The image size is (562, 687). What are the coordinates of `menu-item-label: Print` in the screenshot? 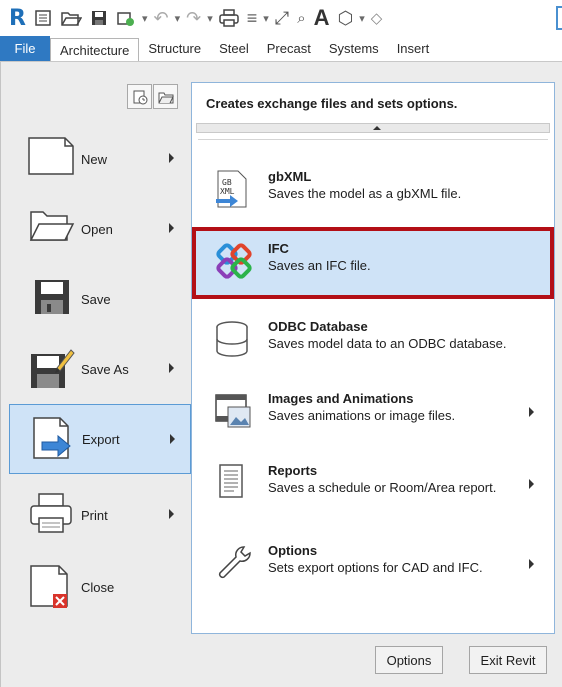 It's located at (94, 515).